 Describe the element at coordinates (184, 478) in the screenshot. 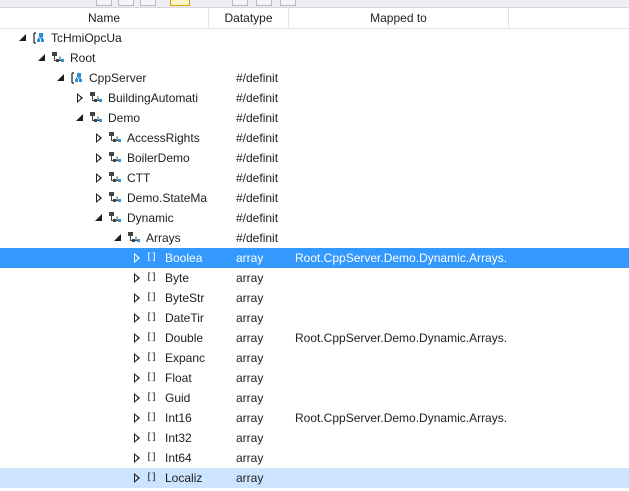

I see `tree-item-name: Localiz` at that location.